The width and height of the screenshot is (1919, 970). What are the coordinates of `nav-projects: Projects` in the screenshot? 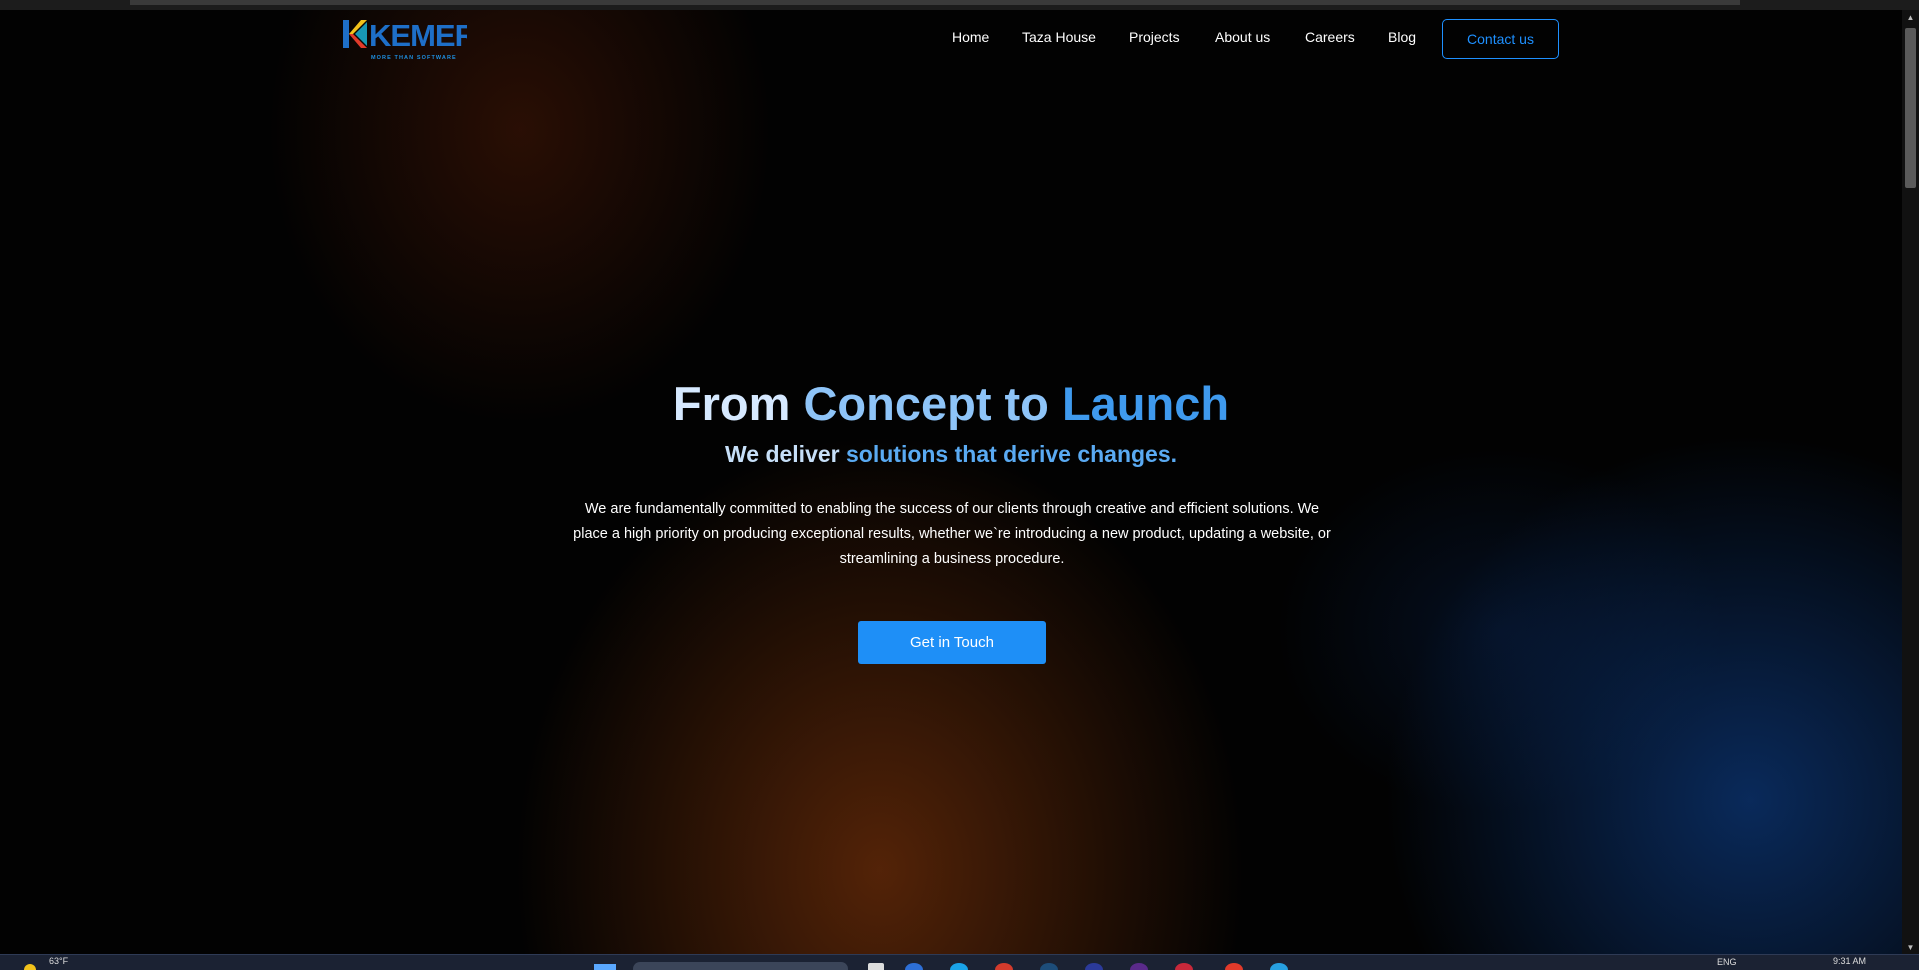 It's located at (1154, 37).